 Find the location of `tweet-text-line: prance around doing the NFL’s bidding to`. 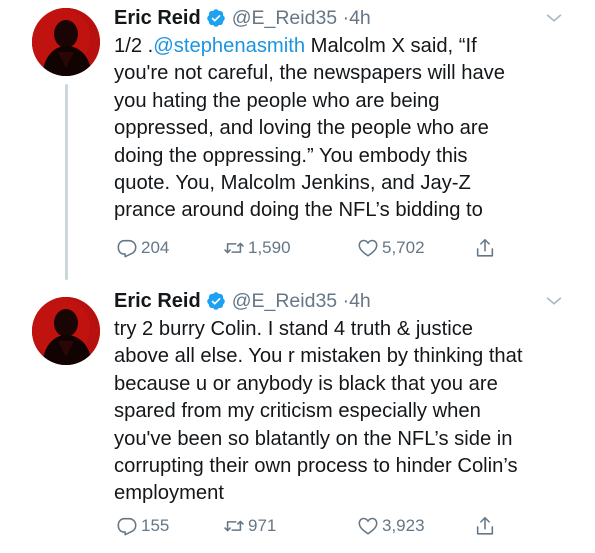

tweet-text-line: prance around doing the NFL’s bidding to is located at coordinates (298, 210).